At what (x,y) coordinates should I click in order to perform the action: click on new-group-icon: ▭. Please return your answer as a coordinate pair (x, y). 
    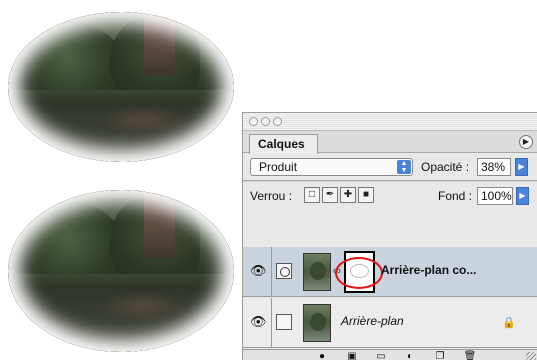
    Looking at the image, I should click on (381, 355).